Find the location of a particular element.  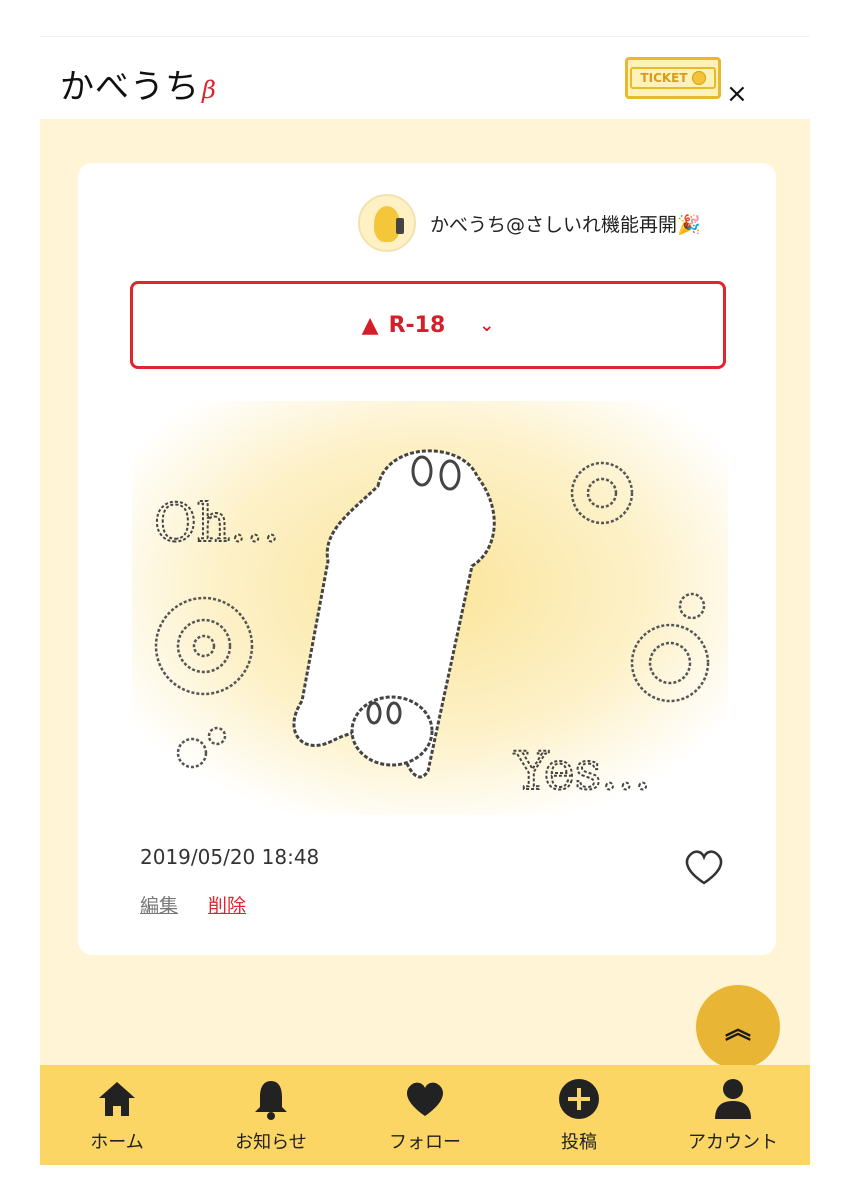

author-name: かべうち@さしいれ機能再開🎉 is located at coordinates (565, 223).